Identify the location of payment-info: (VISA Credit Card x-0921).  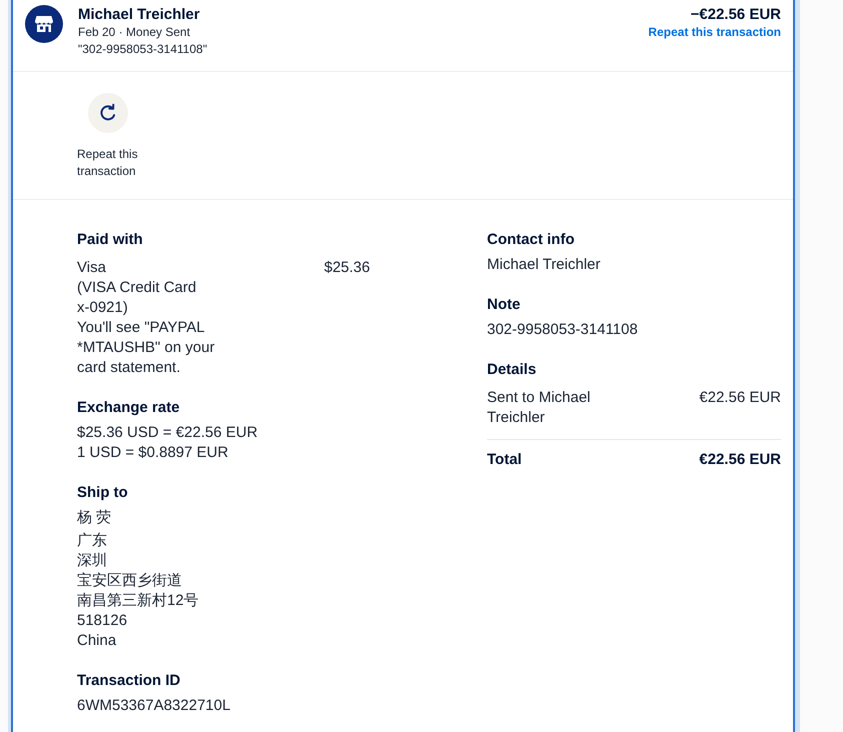
(137, 298).